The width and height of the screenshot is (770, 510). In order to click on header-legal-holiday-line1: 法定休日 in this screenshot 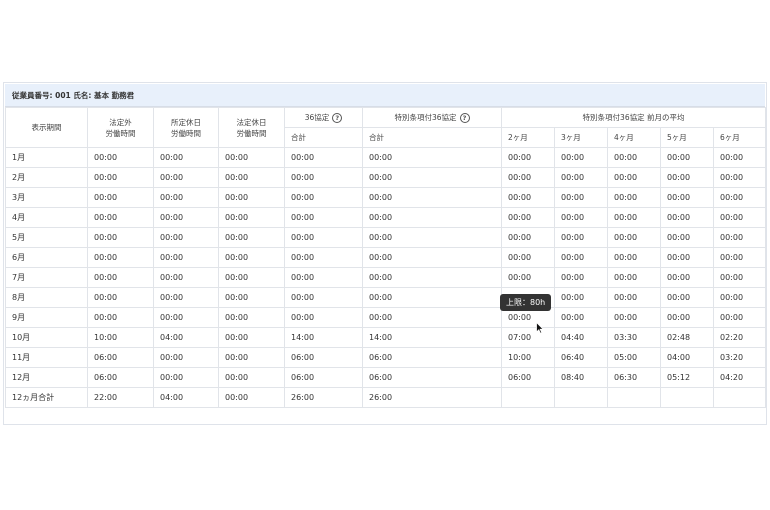, I will do `click(251, 122)`.